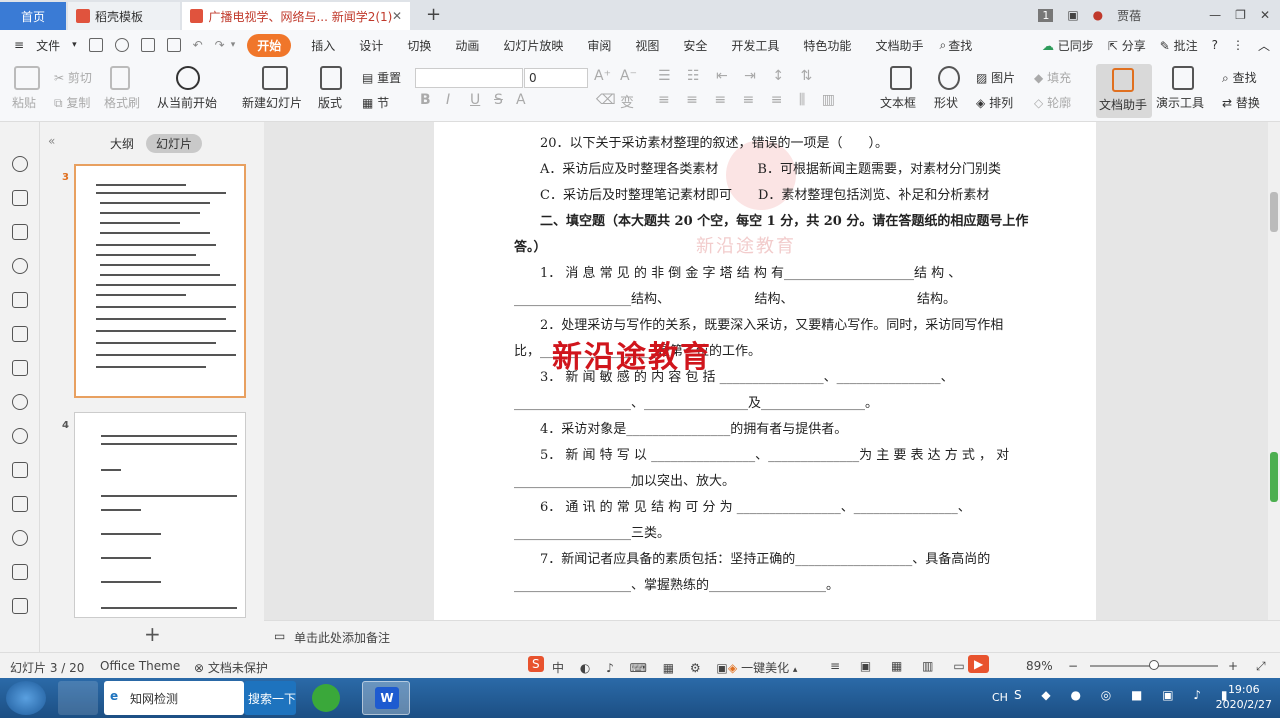 This screenshot has width=1280, height=718. Describe the element at coordinates (371, 45) in the screenshot. I see `menu-design: 设计` at that location.